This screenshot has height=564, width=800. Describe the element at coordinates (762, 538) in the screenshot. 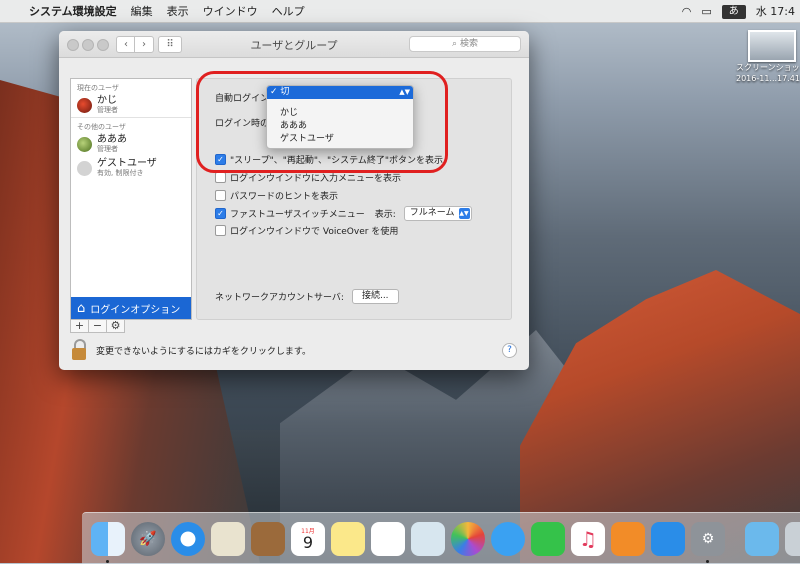

I see `downloads-folder-icon` at that location.